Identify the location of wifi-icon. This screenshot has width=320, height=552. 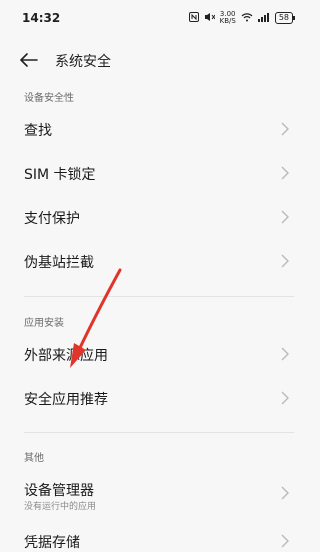
(247, 18).